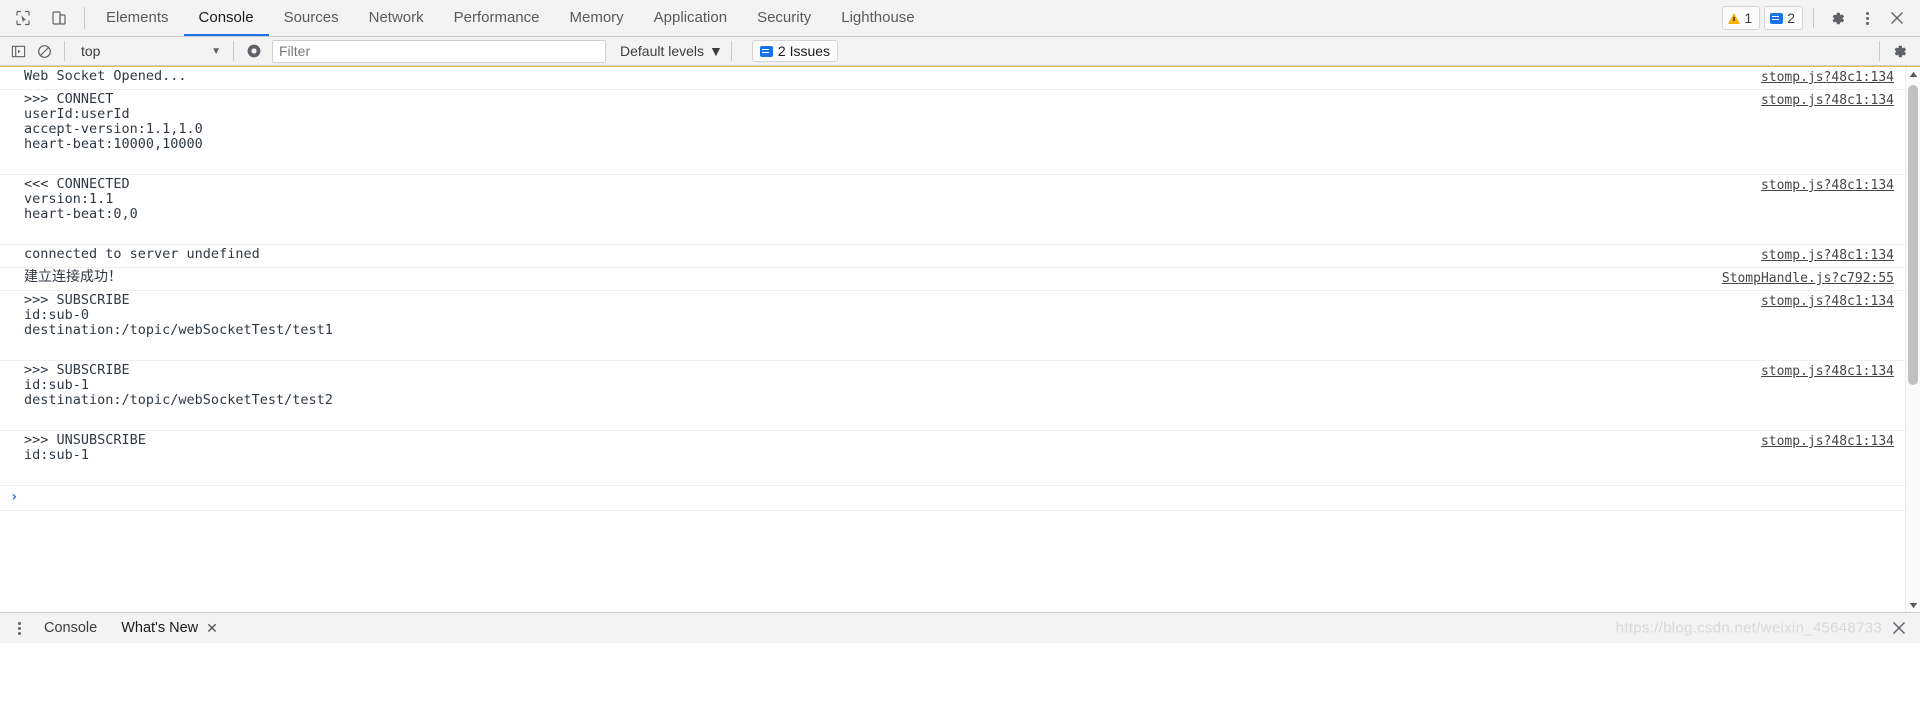  I want to click on message-bubble-icon, so click(1777, 18).